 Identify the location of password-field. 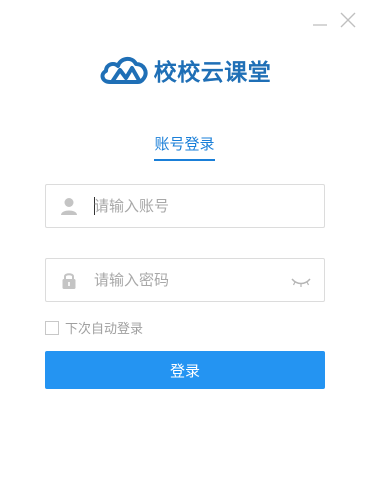
(185, 280).